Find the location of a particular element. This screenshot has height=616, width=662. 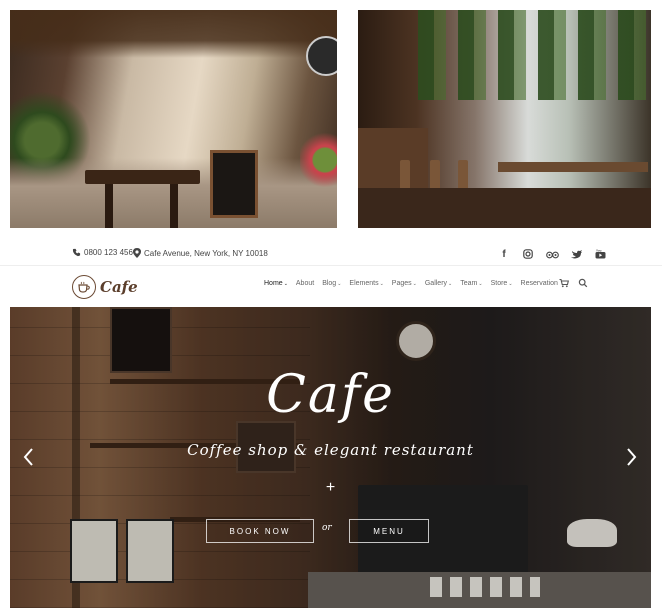

logo: Cafe is located at coordinates (105, 287).